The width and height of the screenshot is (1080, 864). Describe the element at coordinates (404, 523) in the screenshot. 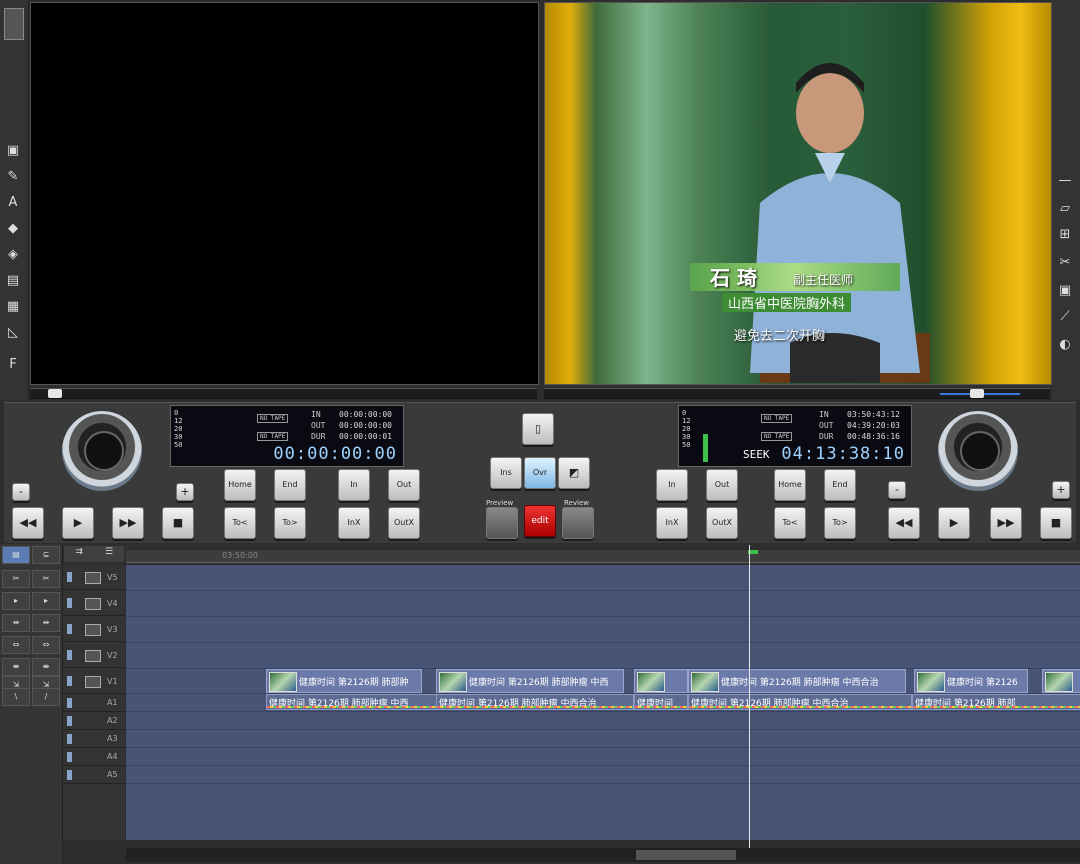

I see `source-outx-button: OutX` at that location.